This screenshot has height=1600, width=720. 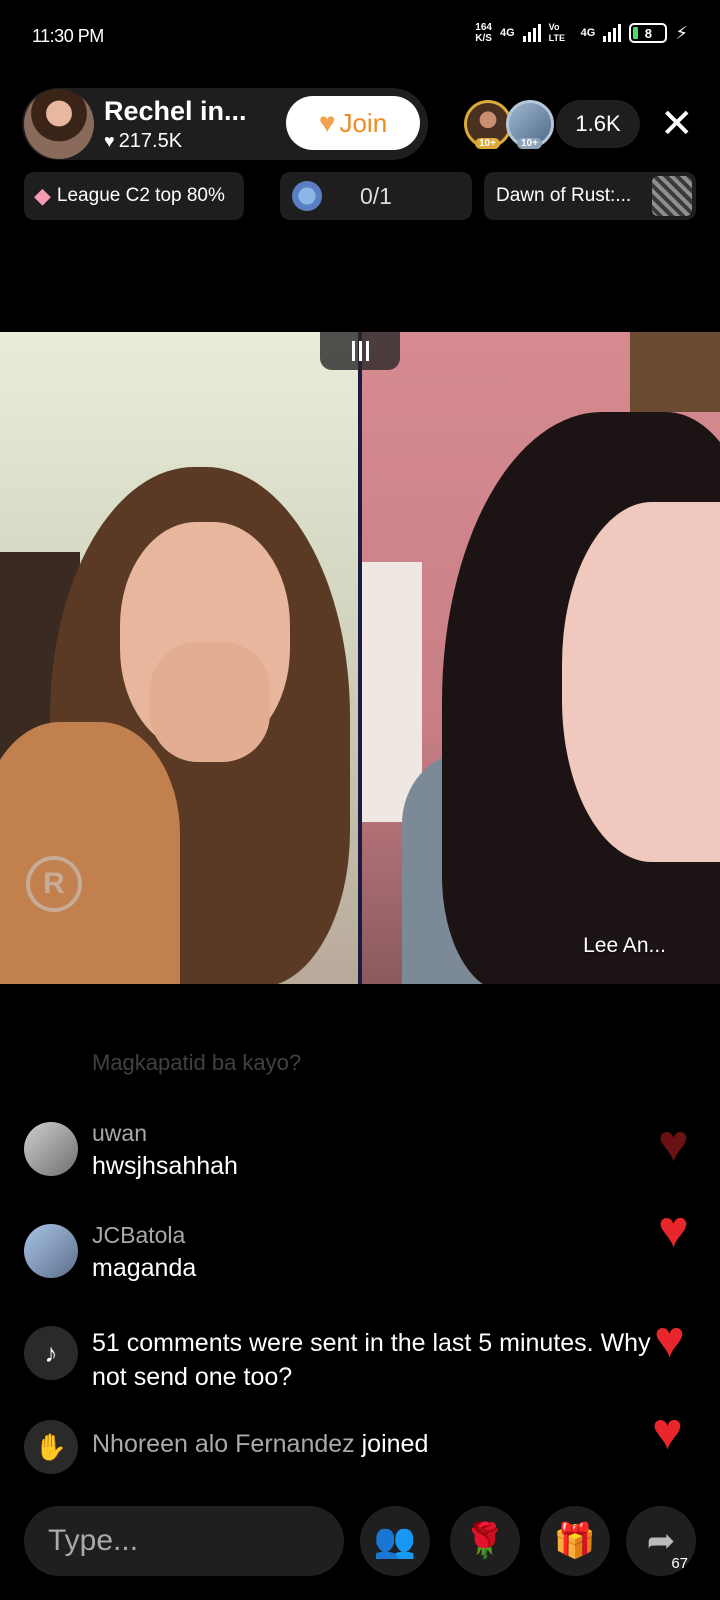 I want to click on host-avatar, so click(x=59, y=124).